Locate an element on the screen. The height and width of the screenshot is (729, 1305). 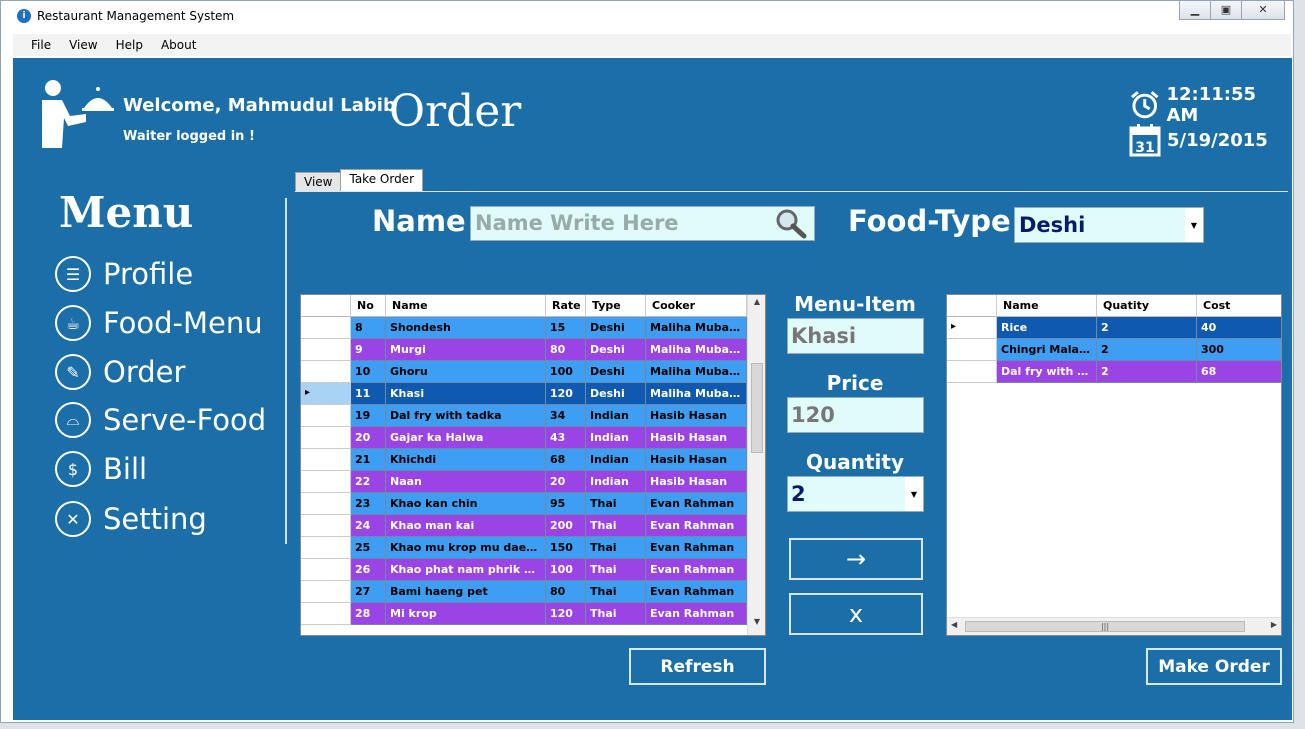
tab-view: View is located at coordinates (318, 182).